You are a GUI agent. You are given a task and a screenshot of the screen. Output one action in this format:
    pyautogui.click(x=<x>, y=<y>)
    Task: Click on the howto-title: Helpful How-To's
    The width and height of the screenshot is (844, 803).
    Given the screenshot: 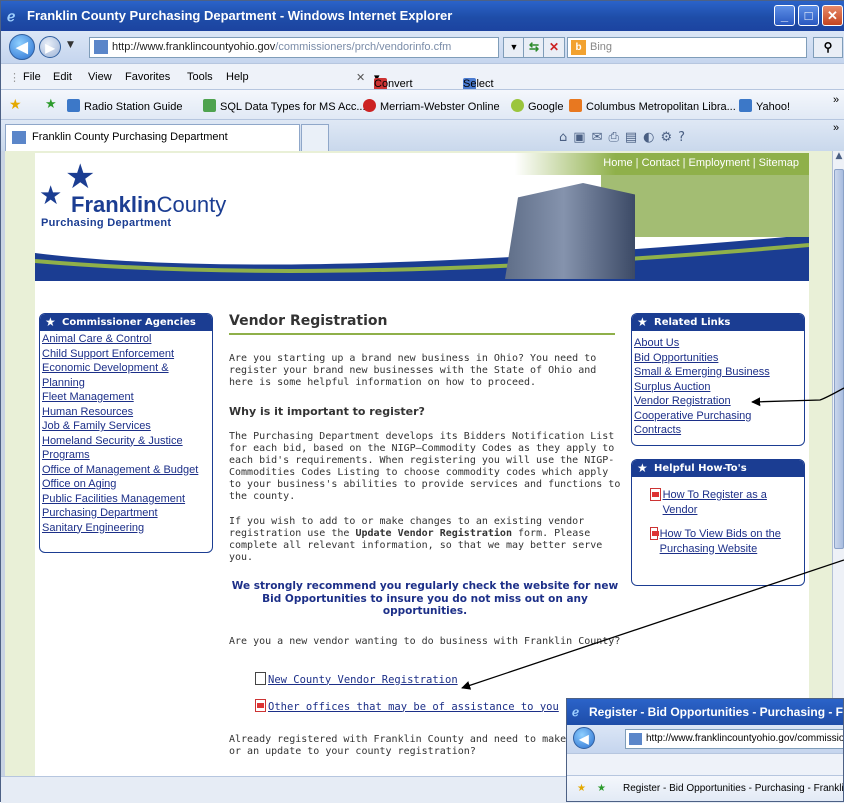 What is the action you would take?
    pyautogui.click(x=700, y=468)
    